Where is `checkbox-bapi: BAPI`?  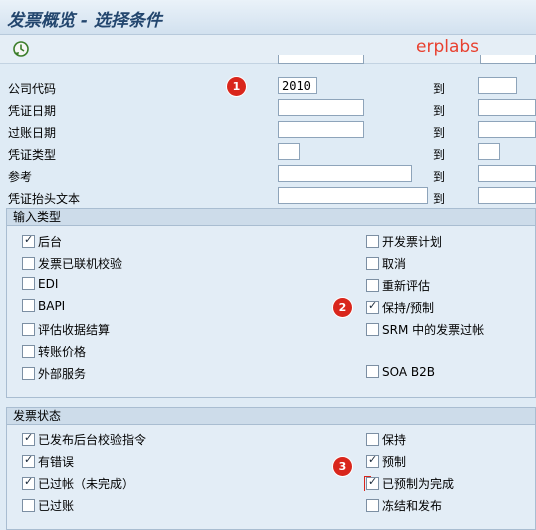 checkbox-bapi: BAPI is located at coordinates (43, 307).